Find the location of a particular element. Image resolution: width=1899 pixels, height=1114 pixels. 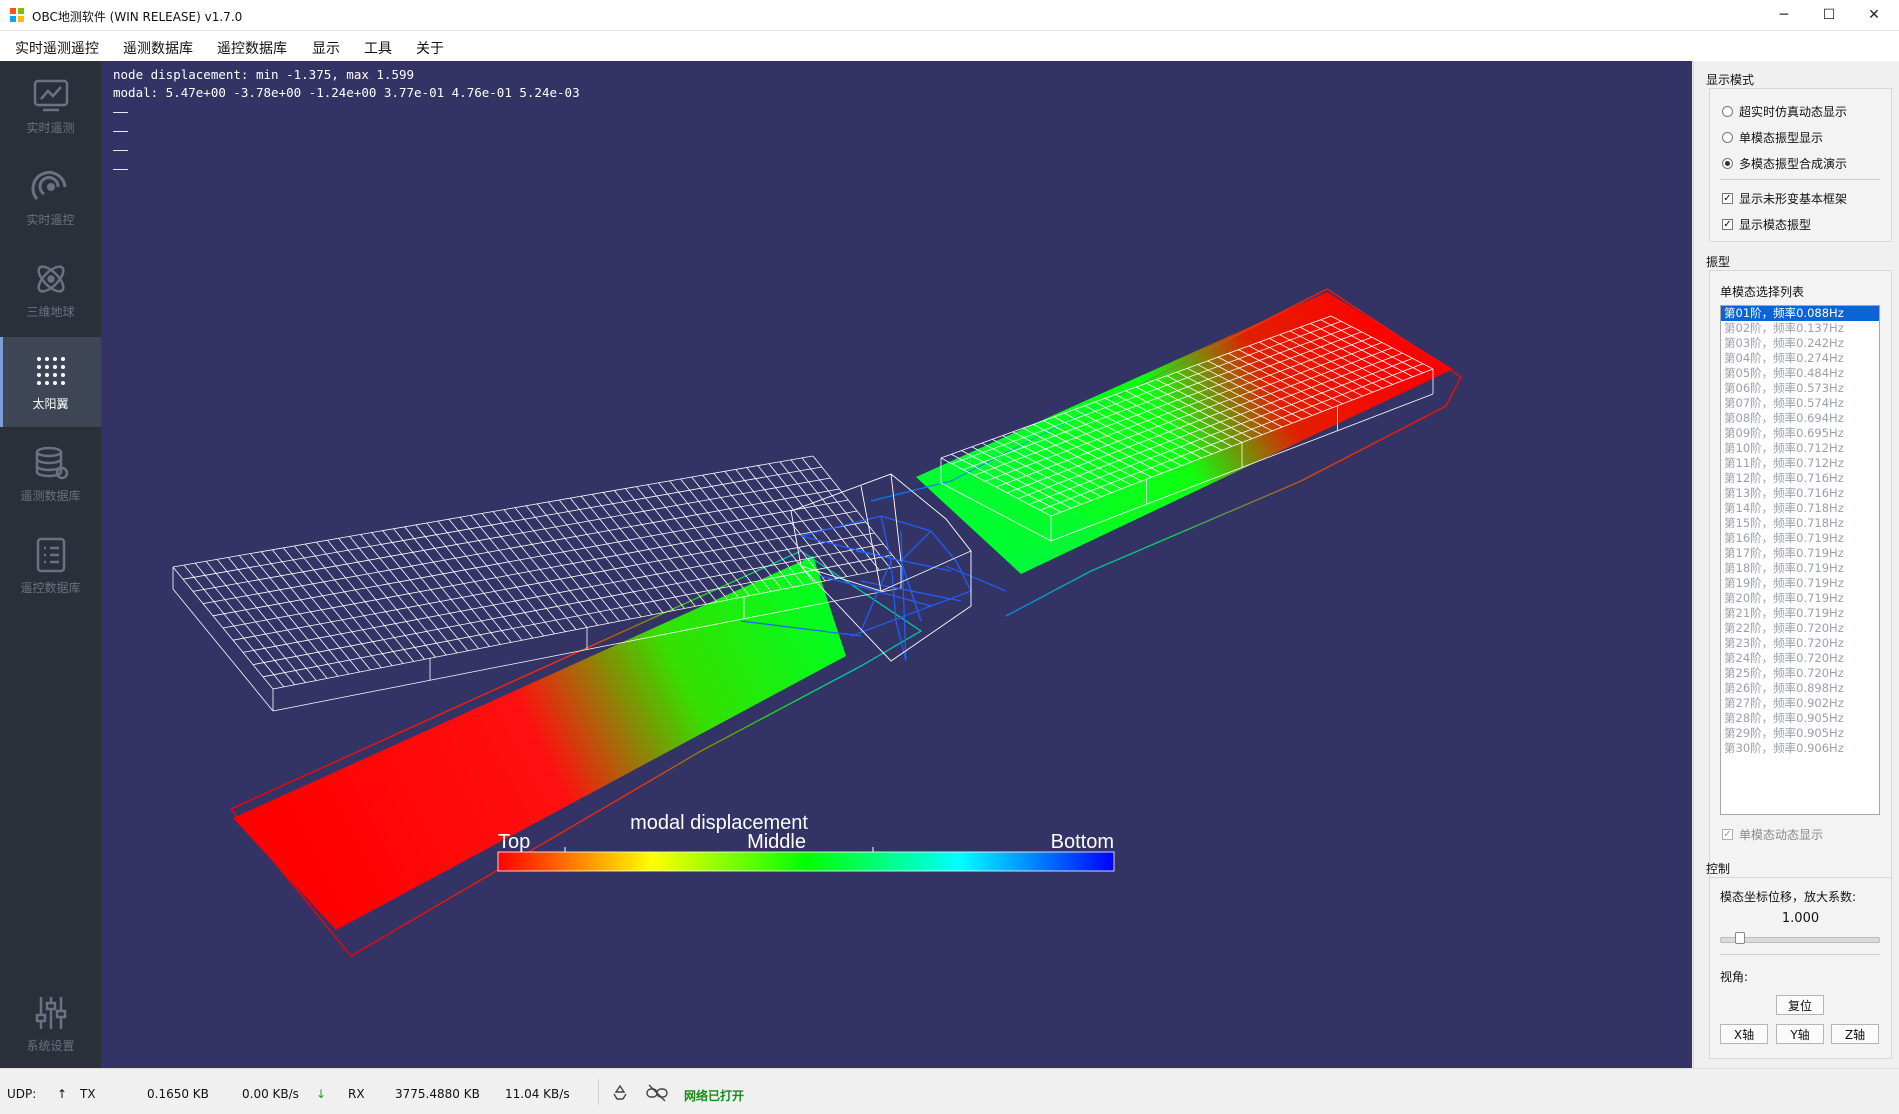

mode-shape-title: 振型 is located at coordinates (1718, 262).